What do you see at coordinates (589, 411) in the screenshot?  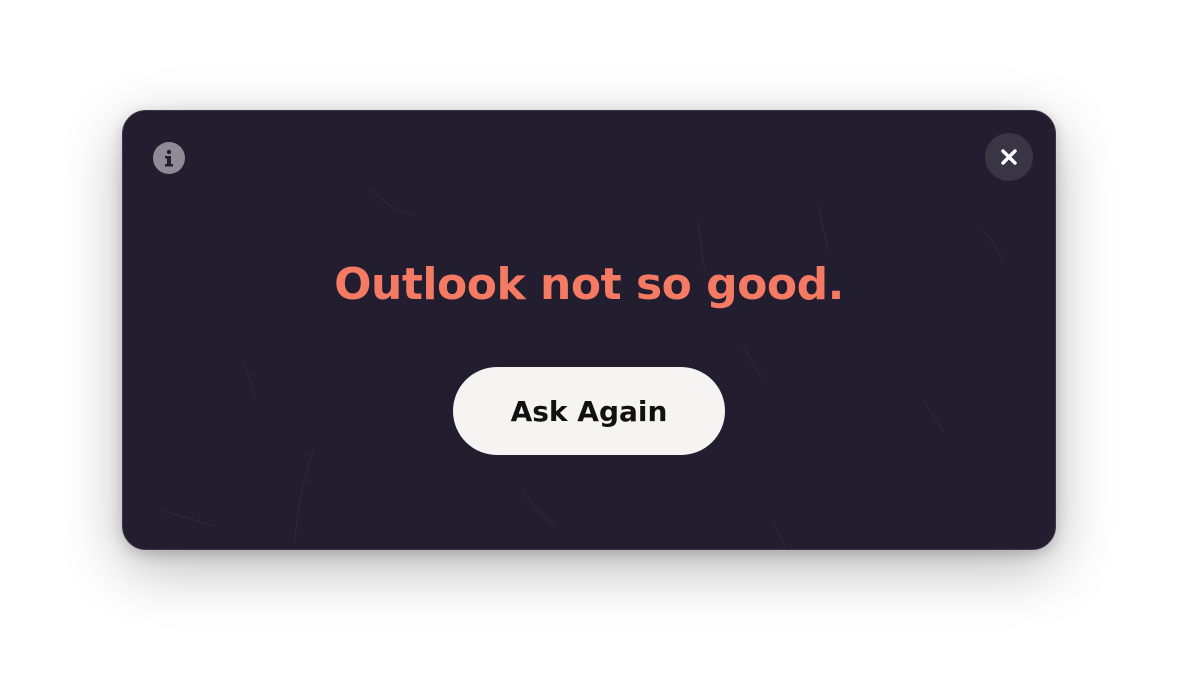 I see `ask-again-button: Ask Again` at bounding box center [589, 411].